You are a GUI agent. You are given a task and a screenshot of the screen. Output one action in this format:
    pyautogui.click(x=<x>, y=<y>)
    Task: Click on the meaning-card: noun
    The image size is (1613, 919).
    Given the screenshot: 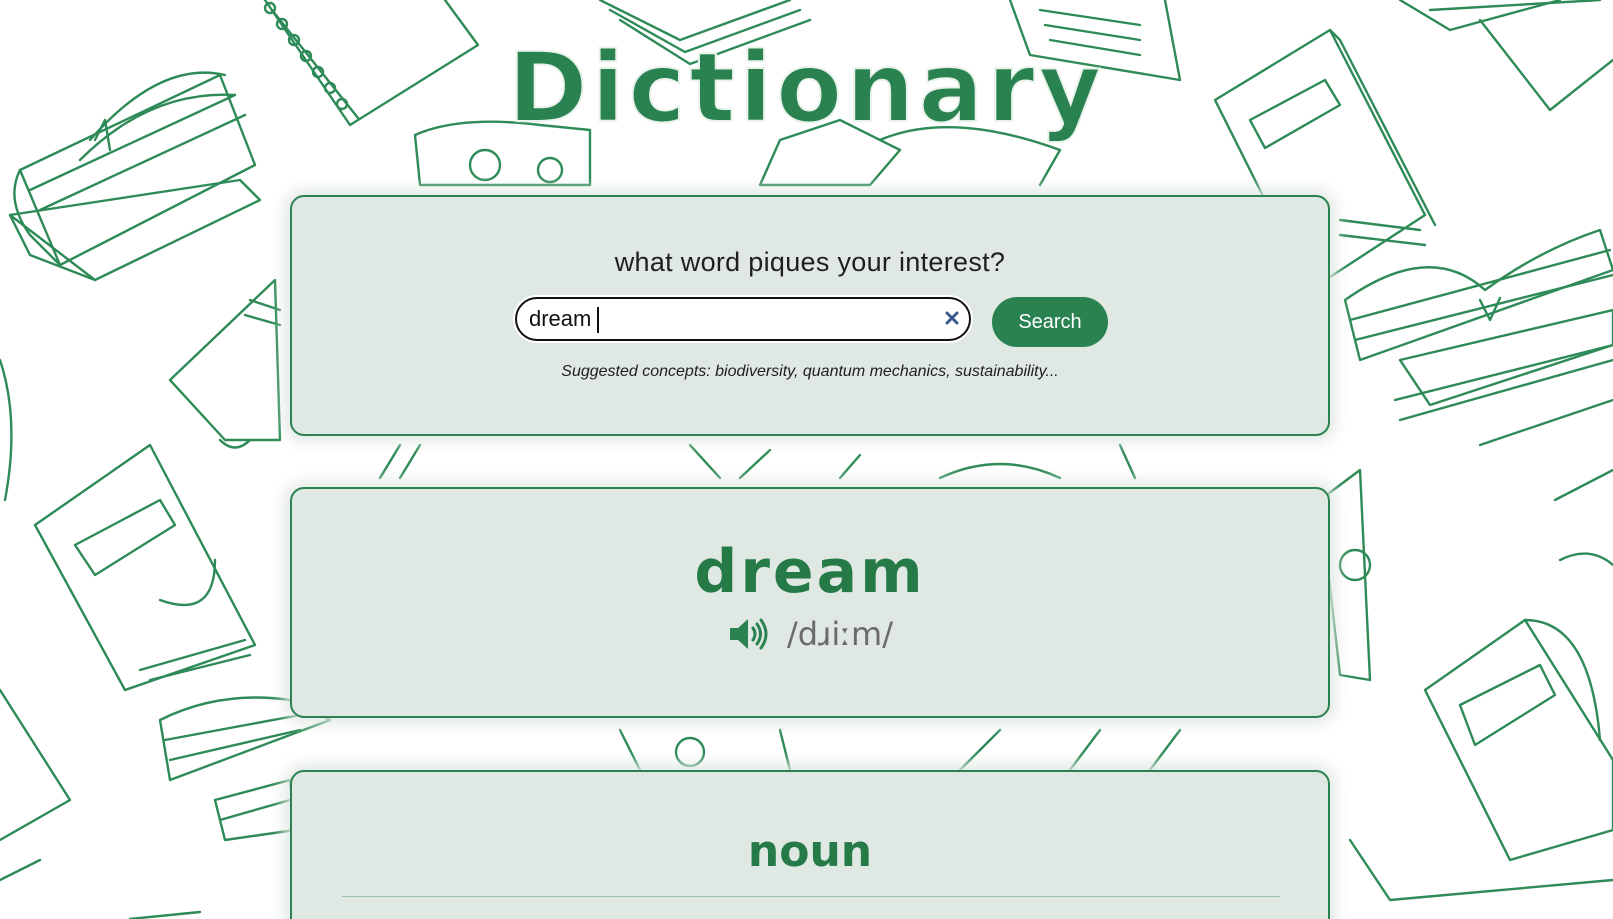 What is the action you would take?
    pyautogui.click(x=810, y=844)
    